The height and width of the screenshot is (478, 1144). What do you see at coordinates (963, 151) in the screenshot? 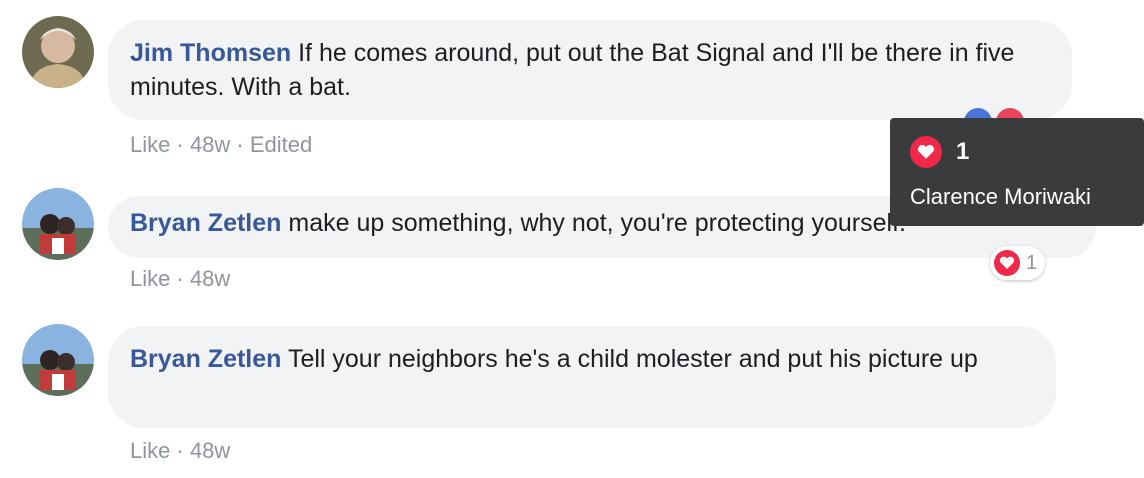
I see `tooltip-count: 1` at bounding box center [963, 151].